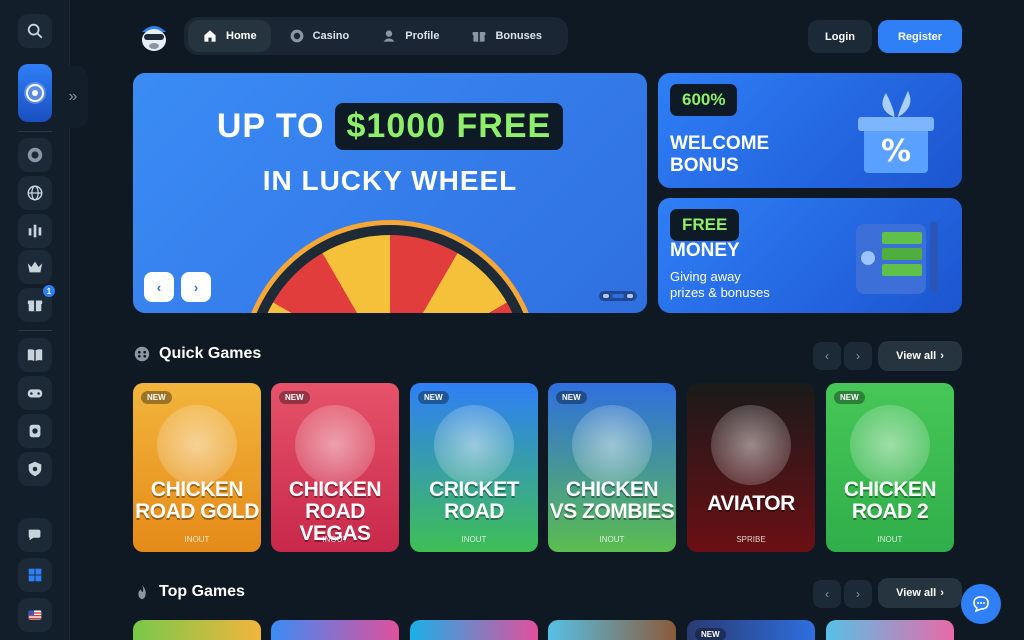  I want to click on sidebar-item-language, so click(35, 615).